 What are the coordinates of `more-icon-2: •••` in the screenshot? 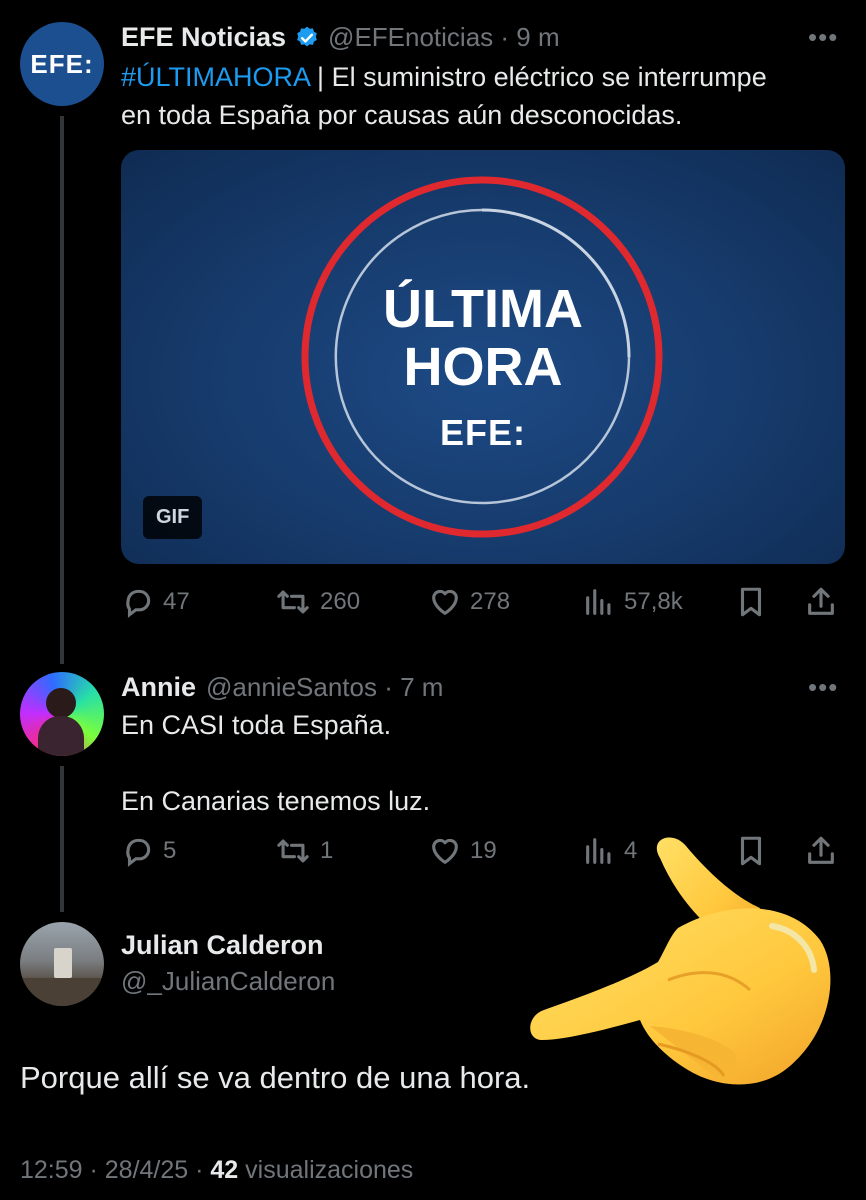 It's located at (823, 687).